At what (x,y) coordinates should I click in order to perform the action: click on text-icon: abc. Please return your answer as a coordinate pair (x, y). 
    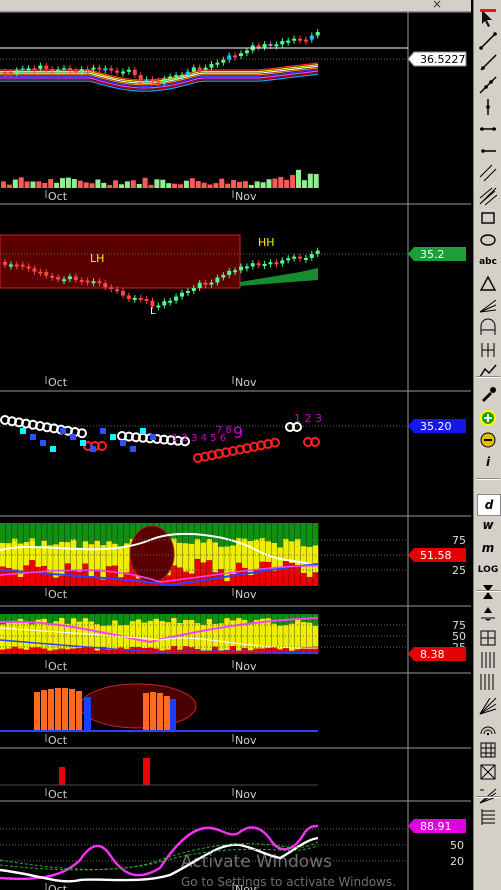
    Looking at the image, I should click on (488, 262).